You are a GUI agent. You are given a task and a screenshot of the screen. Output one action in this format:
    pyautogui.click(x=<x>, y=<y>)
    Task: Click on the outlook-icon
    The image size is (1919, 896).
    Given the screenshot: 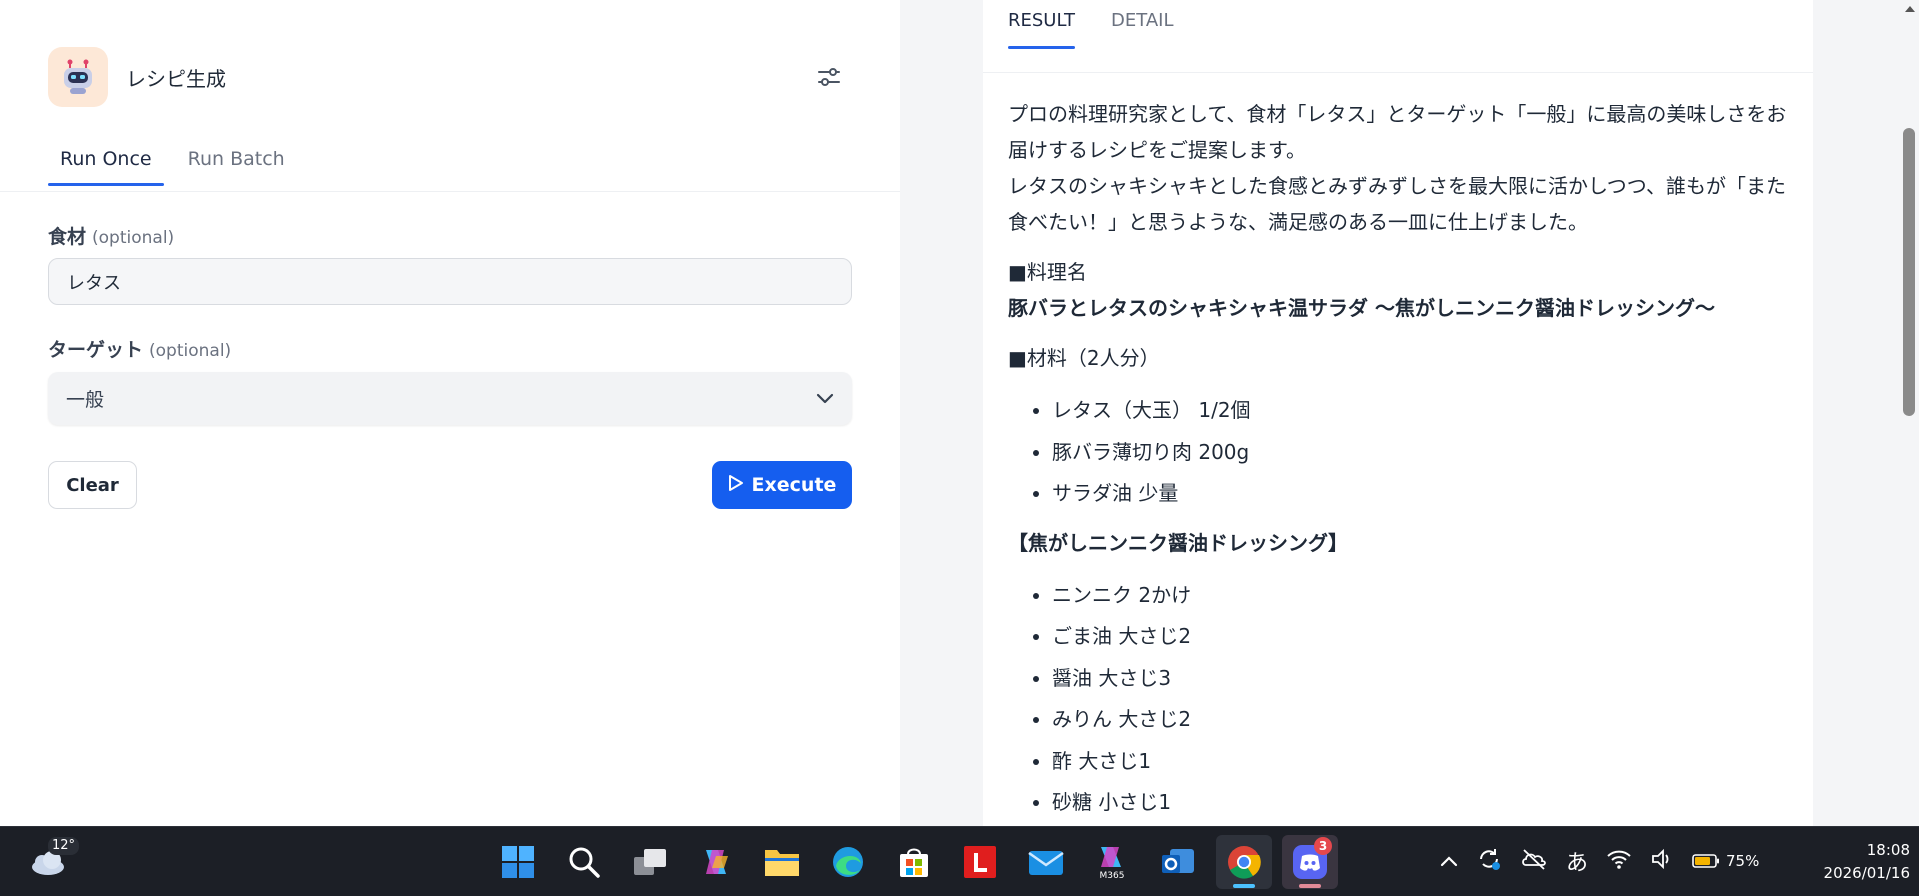 What is the action you would take?
    pyautogui.click(x=1178, y=862)
    